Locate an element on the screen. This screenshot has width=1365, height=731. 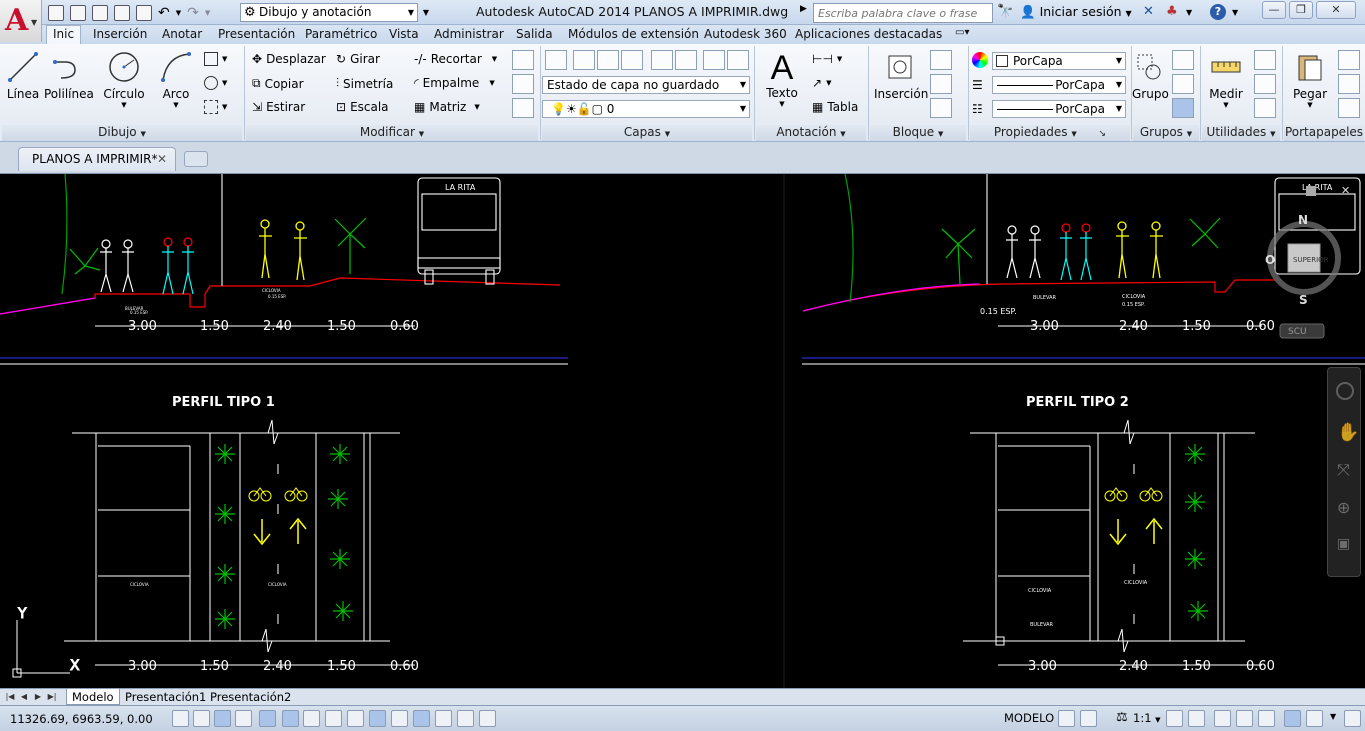
tab-autodesk-360: Autodesk 360 is located at coordinates (745, 34).